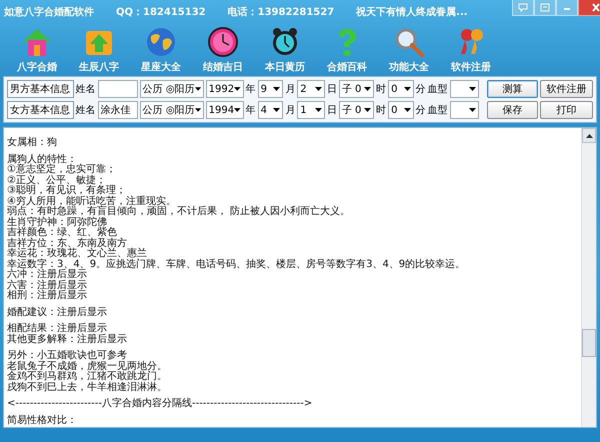 Image resolution: width=600 pixels, height=442 pixels. Describe the element at coordinates (62, 170) in the screenshot. I see `result-text-line: ①意志坚定，忠实可靠；` at that location.